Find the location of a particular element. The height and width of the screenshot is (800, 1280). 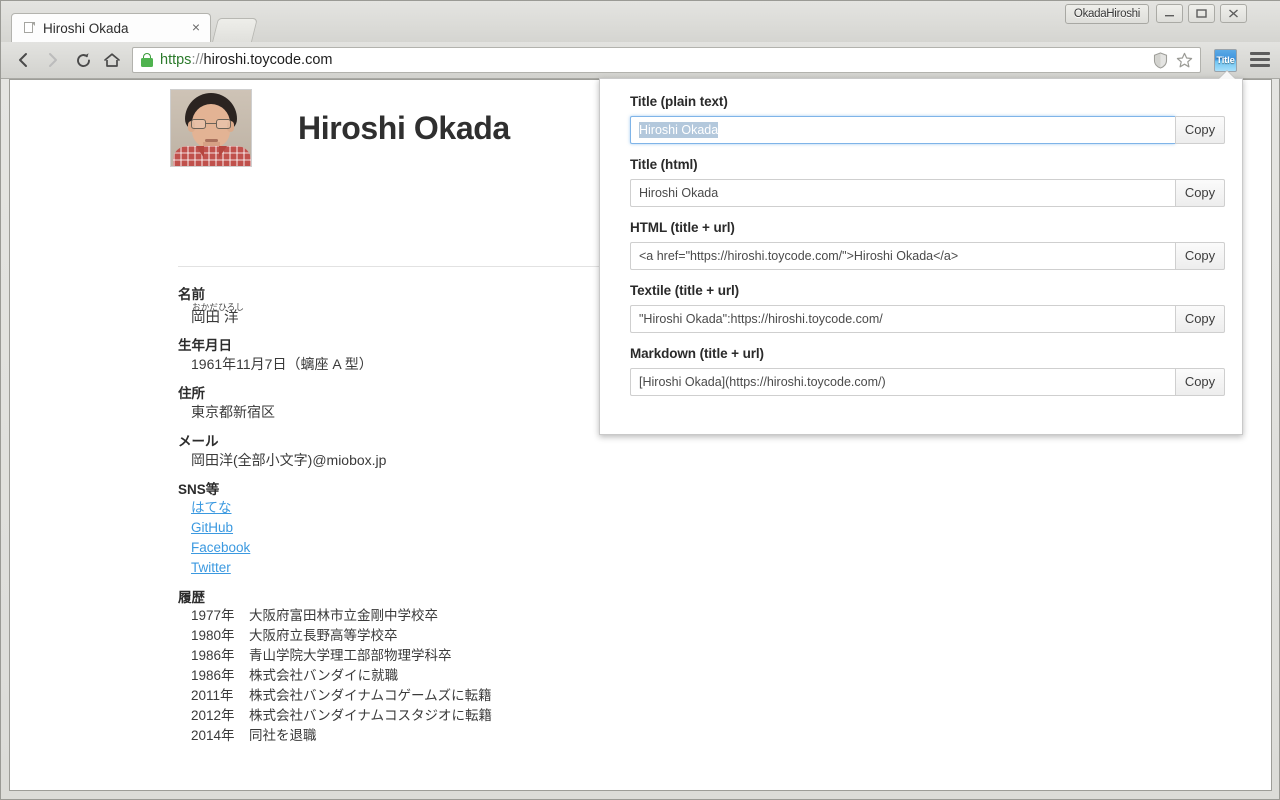

forward-arrow-icon is located at coordinates (53, 60).